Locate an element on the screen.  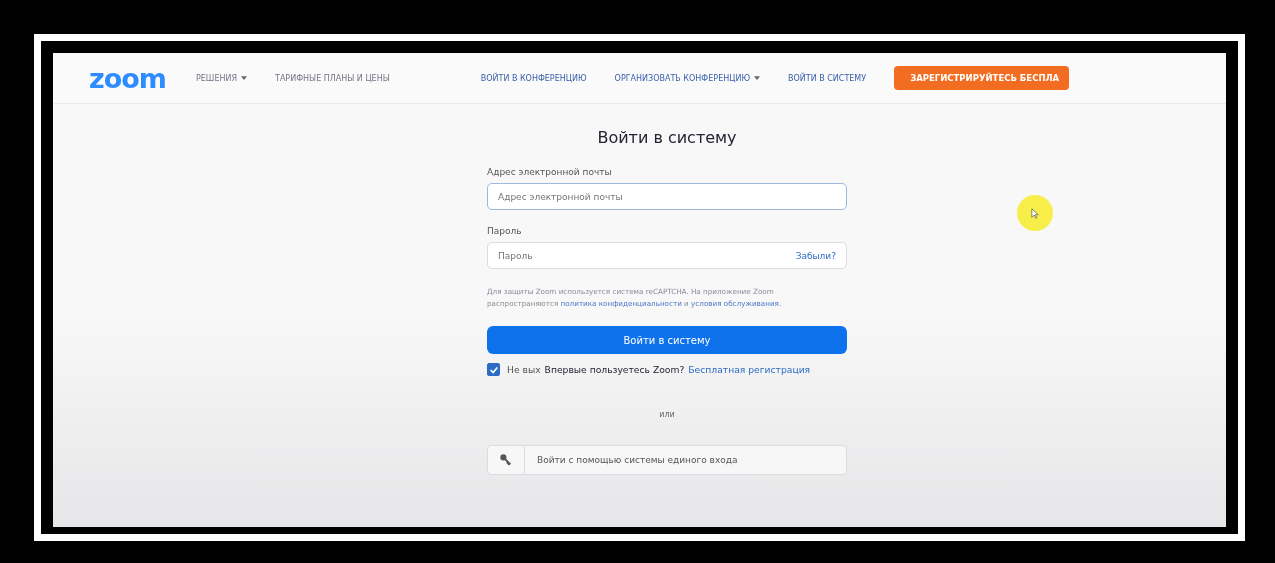
key-icon is located at coordinates (506, 460).